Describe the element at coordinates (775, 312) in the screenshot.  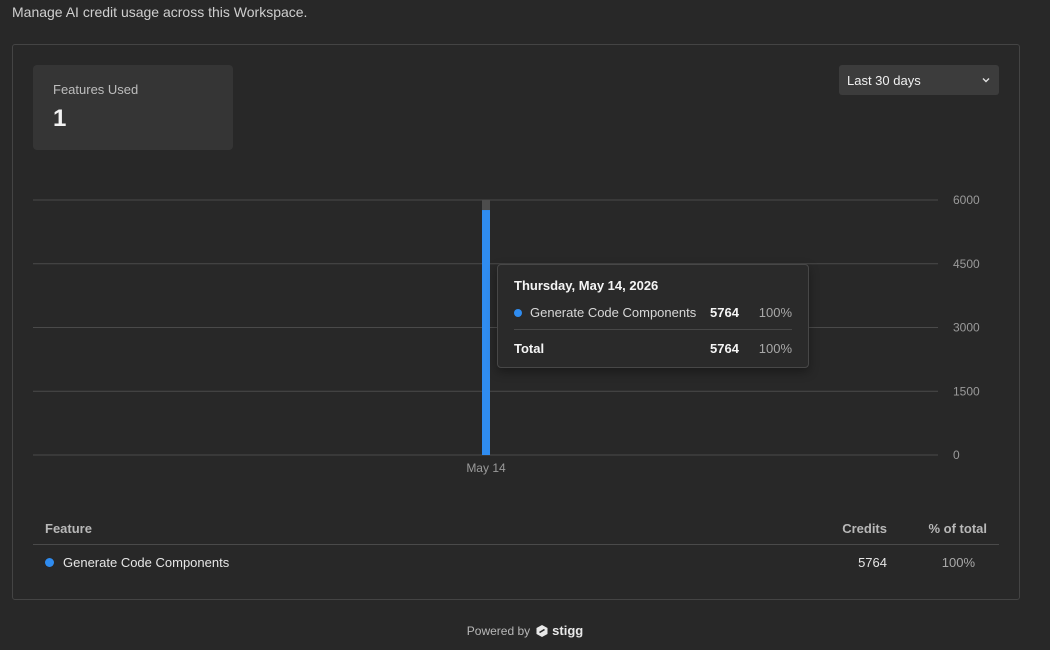
I see `tooltip-feature-pct: 100%` at that location.